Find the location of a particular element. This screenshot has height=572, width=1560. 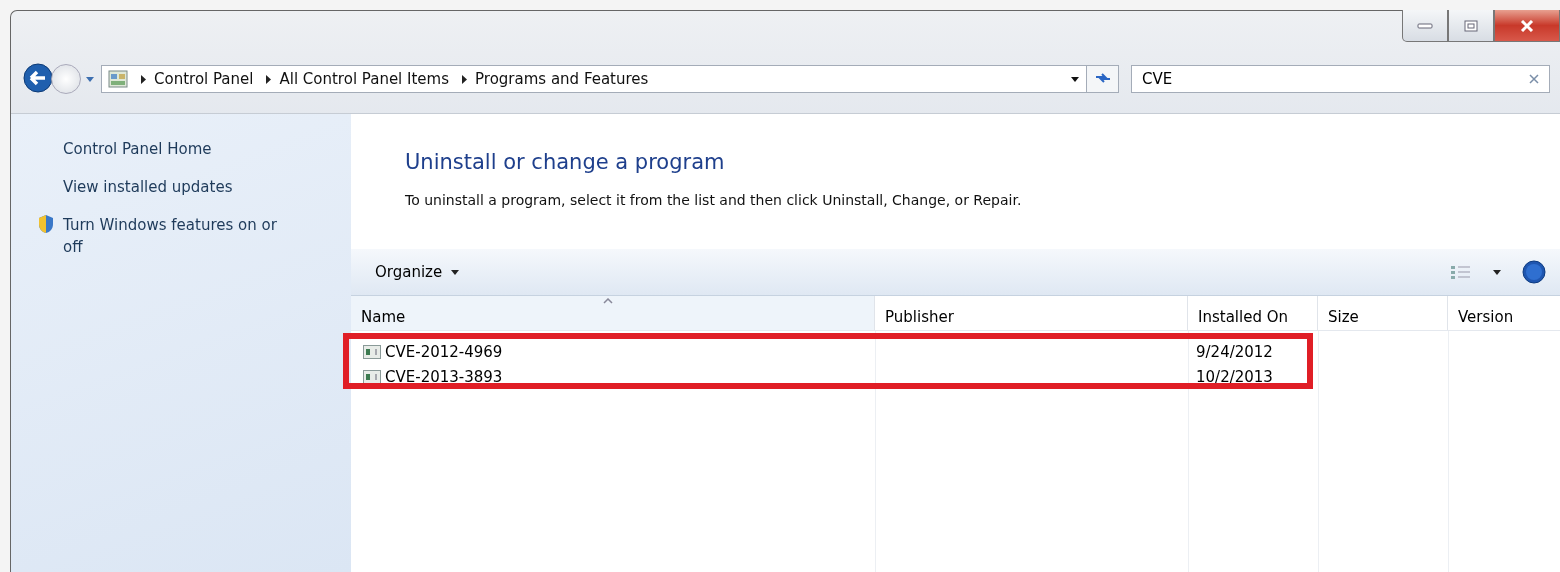

sidebar-link: Turn Windows features on or off is located at coordinates (181, 236).